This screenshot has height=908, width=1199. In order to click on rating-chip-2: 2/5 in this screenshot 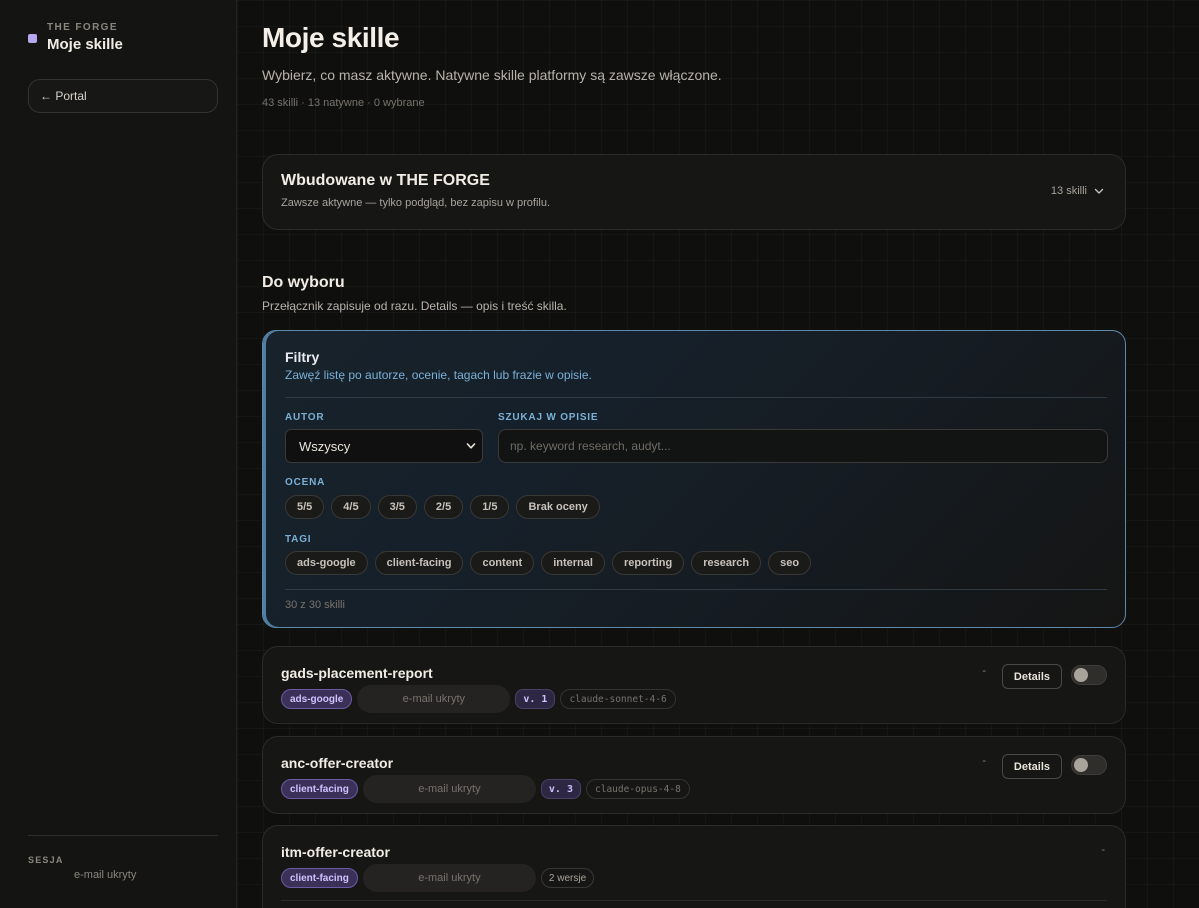, I will do `click(443, 507)`.